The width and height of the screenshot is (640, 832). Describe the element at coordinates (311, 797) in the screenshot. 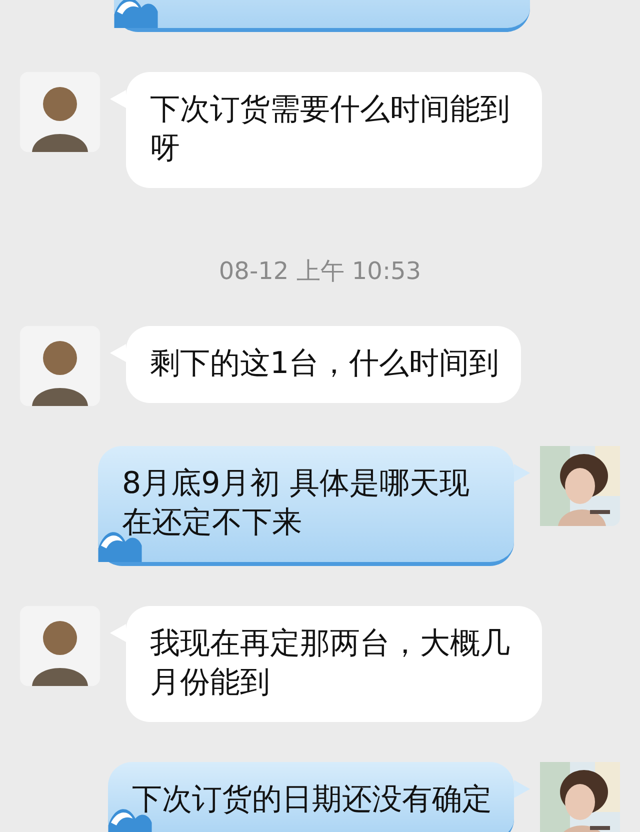

I see `message-bubble: 下次订货的日期还没有确定` at that location.